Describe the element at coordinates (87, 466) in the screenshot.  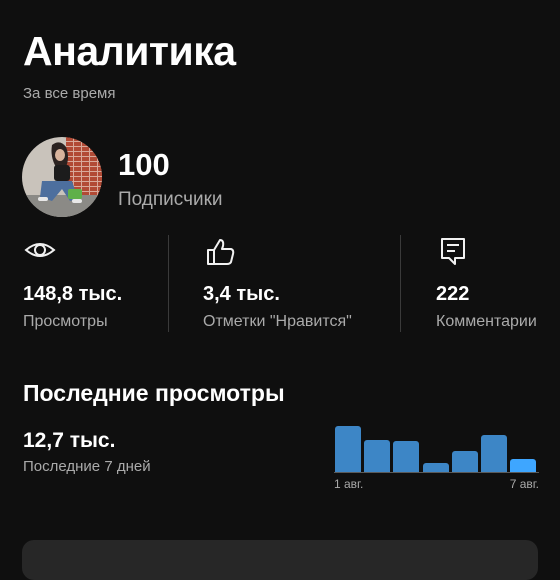
I see `recent-views-period: Последние 7 дней` at that location.